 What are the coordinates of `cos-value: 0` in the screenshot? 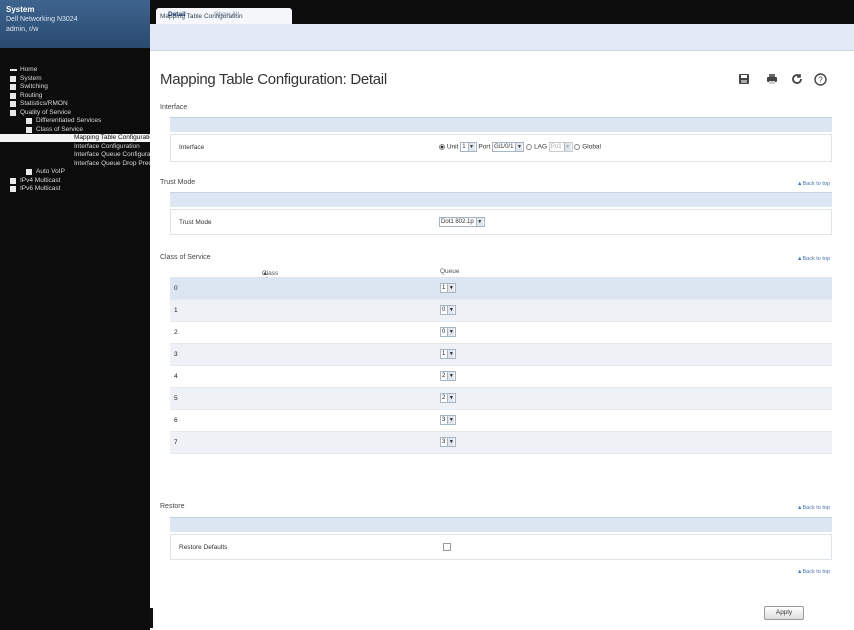 It's located at (176, 288).